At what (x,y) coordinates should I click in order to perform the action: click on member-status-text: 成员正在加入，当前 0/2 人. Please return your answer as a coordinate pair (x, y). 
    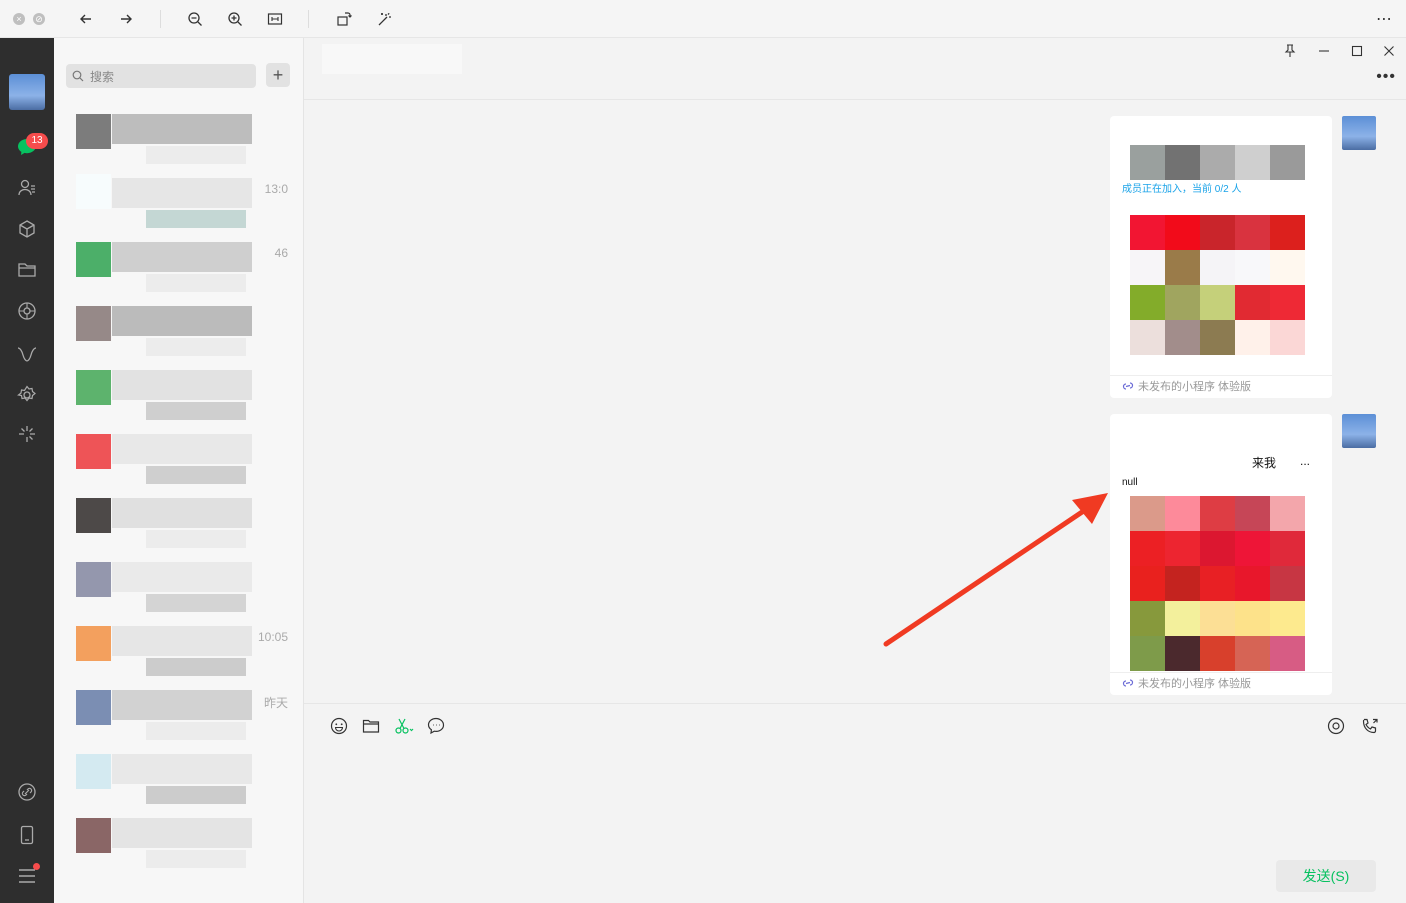
    Looking at the image, I should click on (1182, 189).